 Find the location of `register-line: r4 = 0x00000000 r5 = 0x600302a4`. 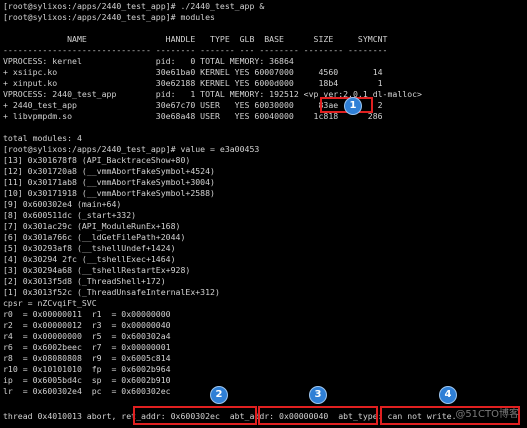

register-line: r4 = 0x00000000 r5 = 0x600302a4 is located at coordinates (87, 336).